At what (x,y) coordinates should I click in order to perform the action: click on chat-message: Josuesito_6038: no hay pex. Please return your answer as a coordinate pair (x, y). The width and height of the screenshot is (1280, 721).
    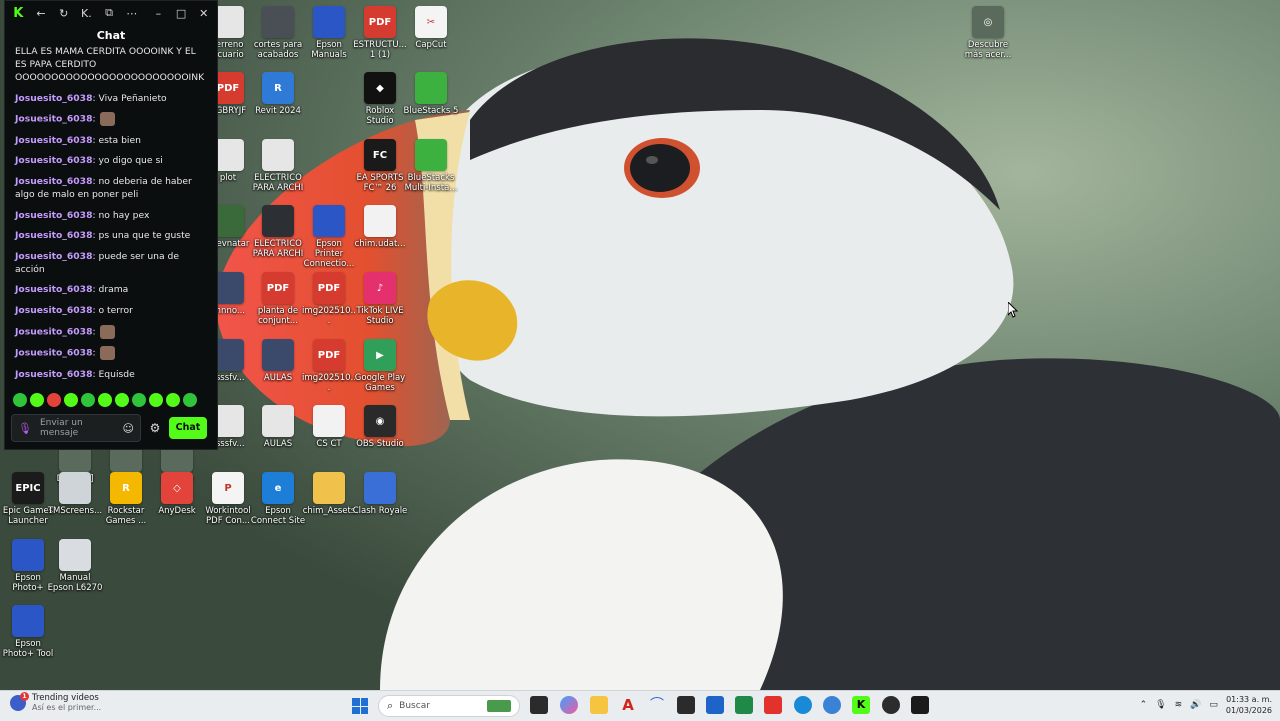
    Looking at the image, I should click on (111, 215).